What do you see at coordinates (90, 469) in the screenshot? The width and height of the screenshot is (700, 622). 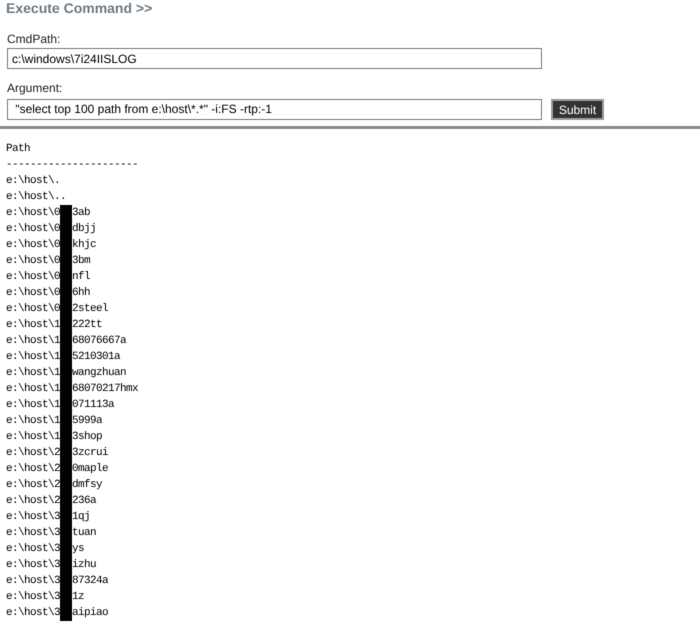 I see `path-text: 0maple` at bounding box center [90, 469].